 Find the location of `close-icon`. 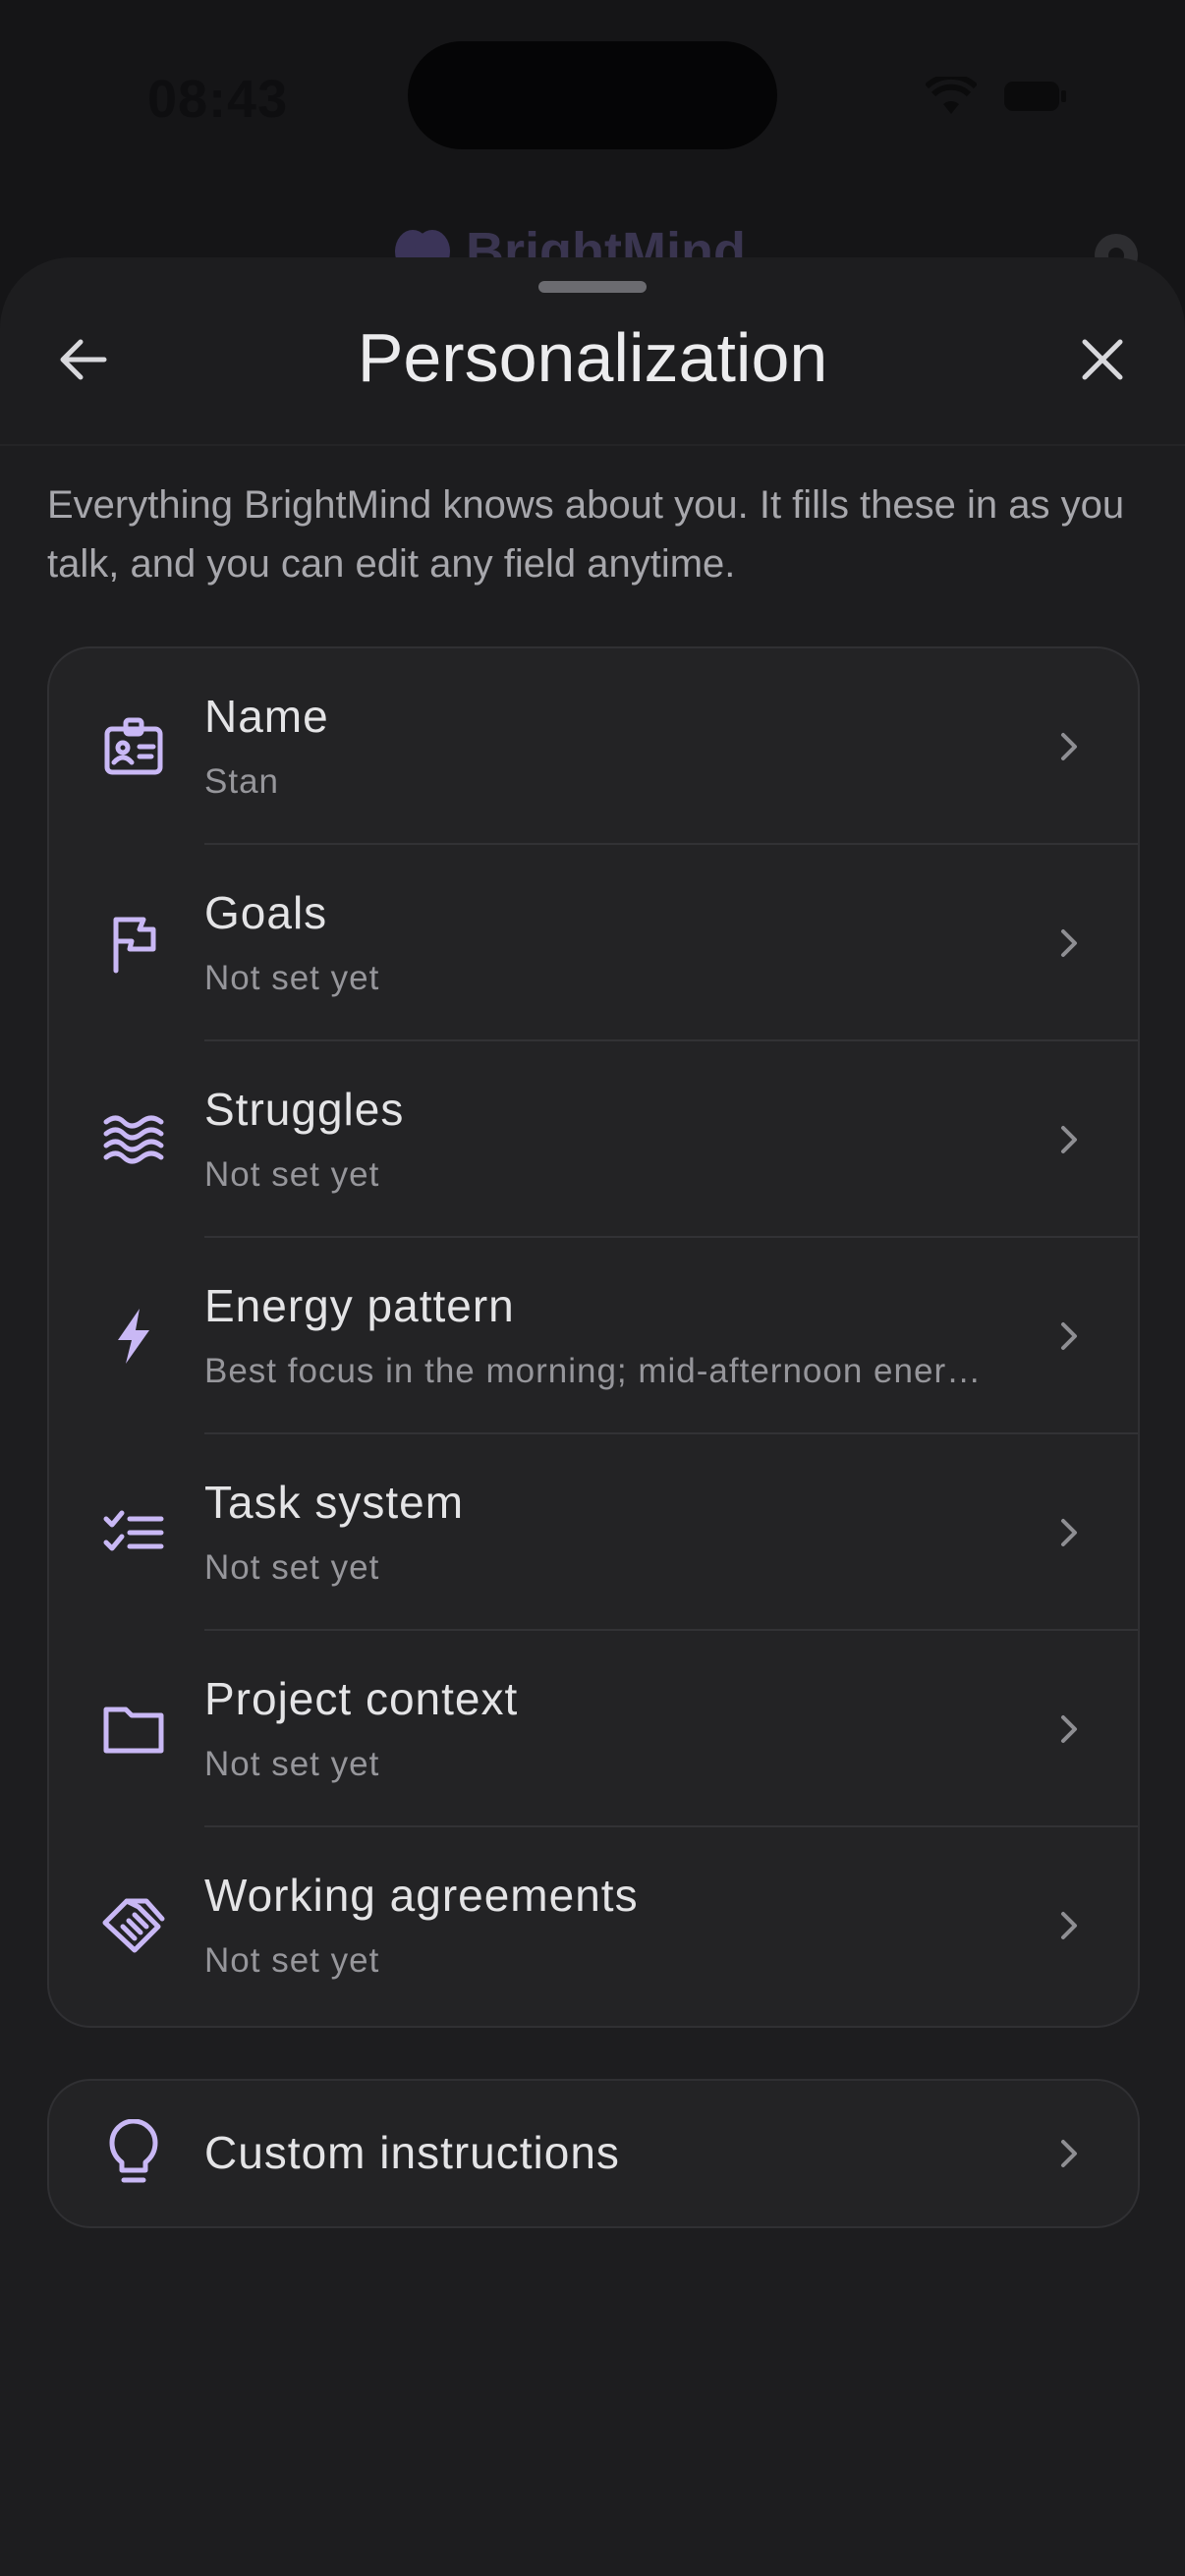

close-icon is located at coordinates (1103, 362).